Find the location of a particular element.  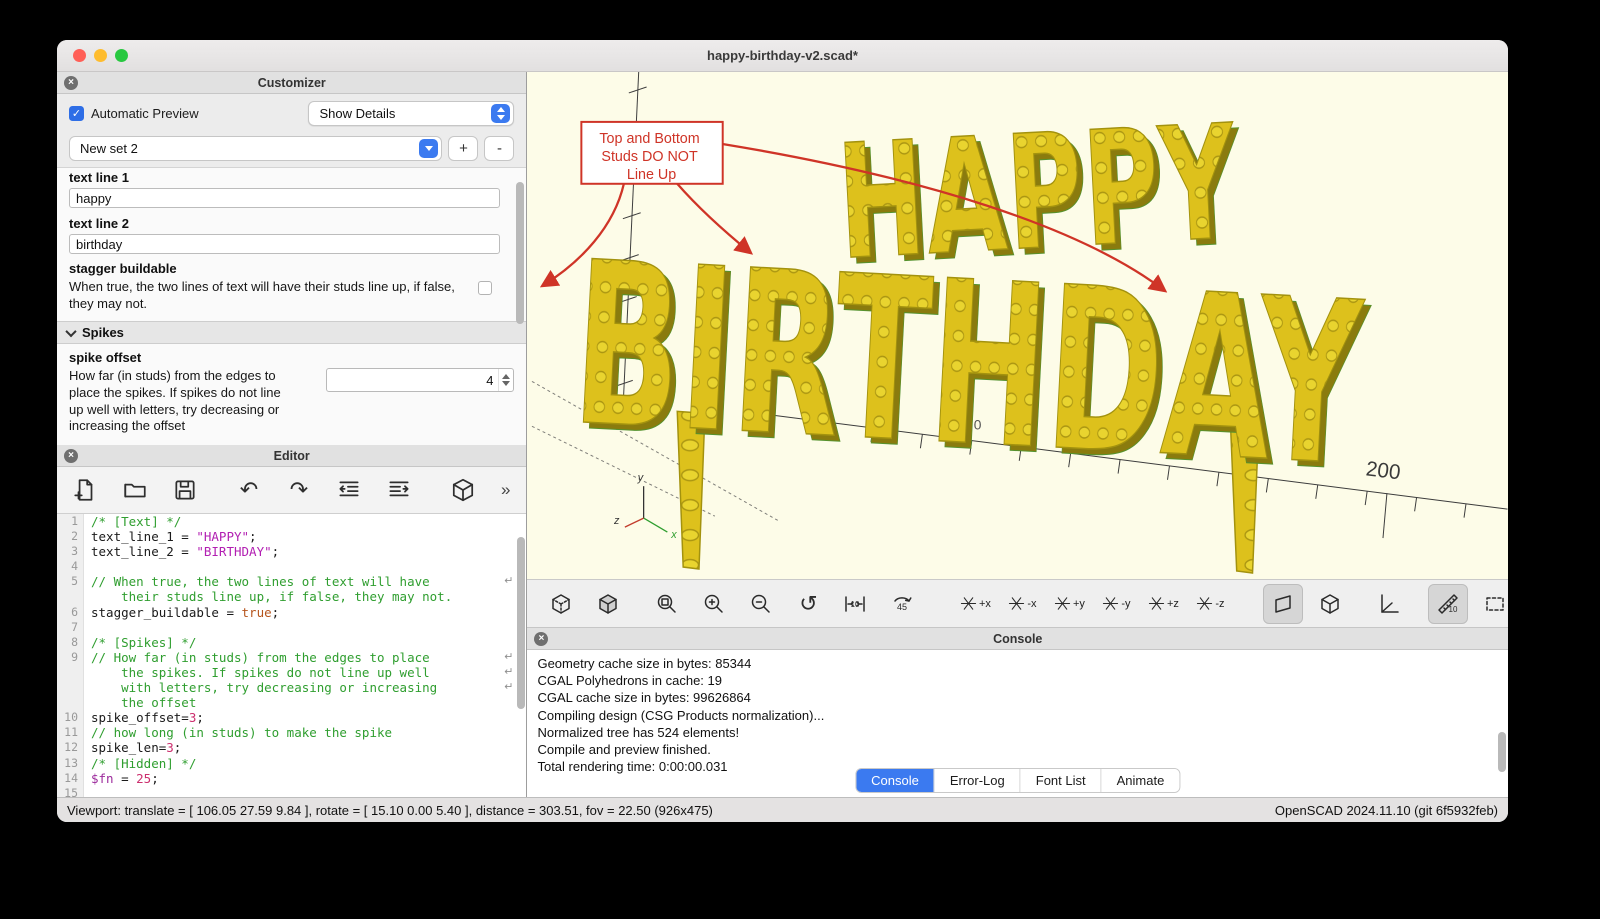

view-plus-x-button: +x is located at coordinates (975, 604).